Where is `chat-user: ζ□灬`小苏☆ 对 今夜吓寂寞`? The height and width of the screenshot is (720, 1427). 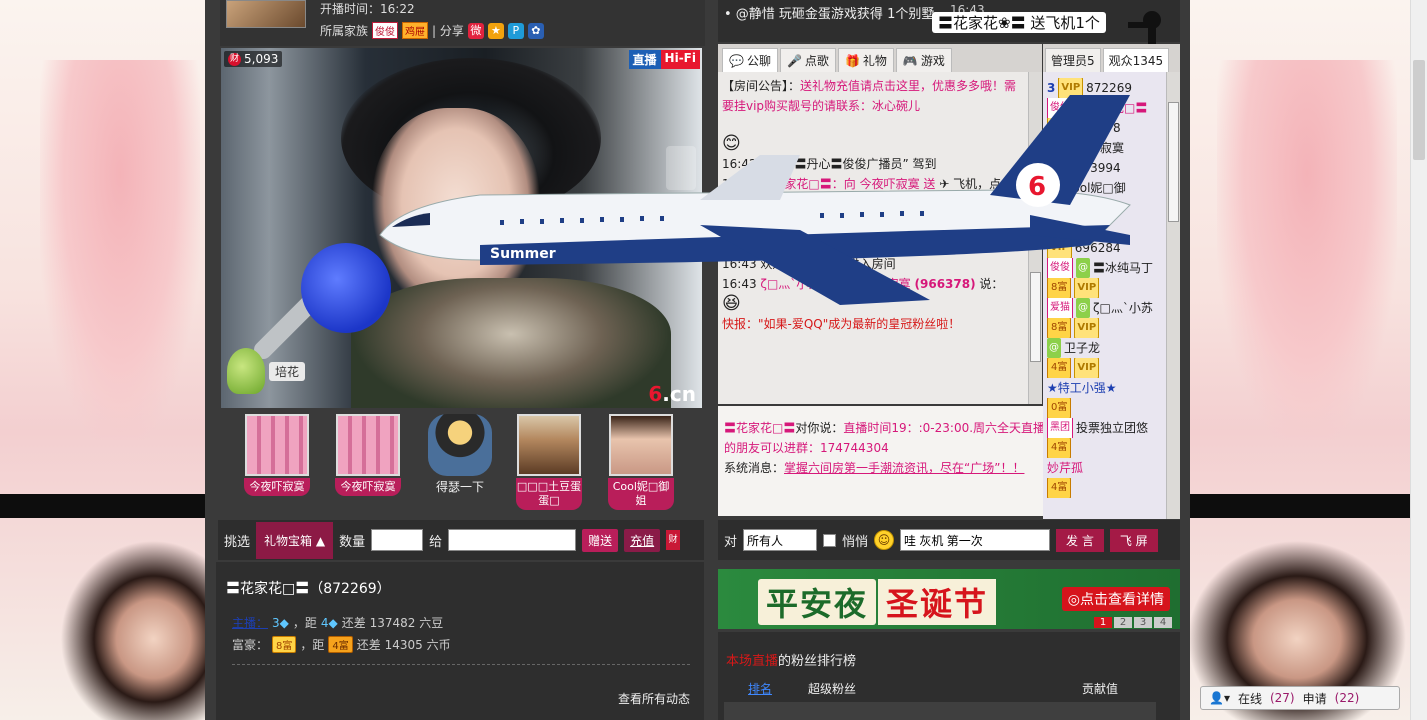
chat-user: ζ□灬`小苏☆ 对 今夜吓寂寞 is located at coordinates (835, 284).